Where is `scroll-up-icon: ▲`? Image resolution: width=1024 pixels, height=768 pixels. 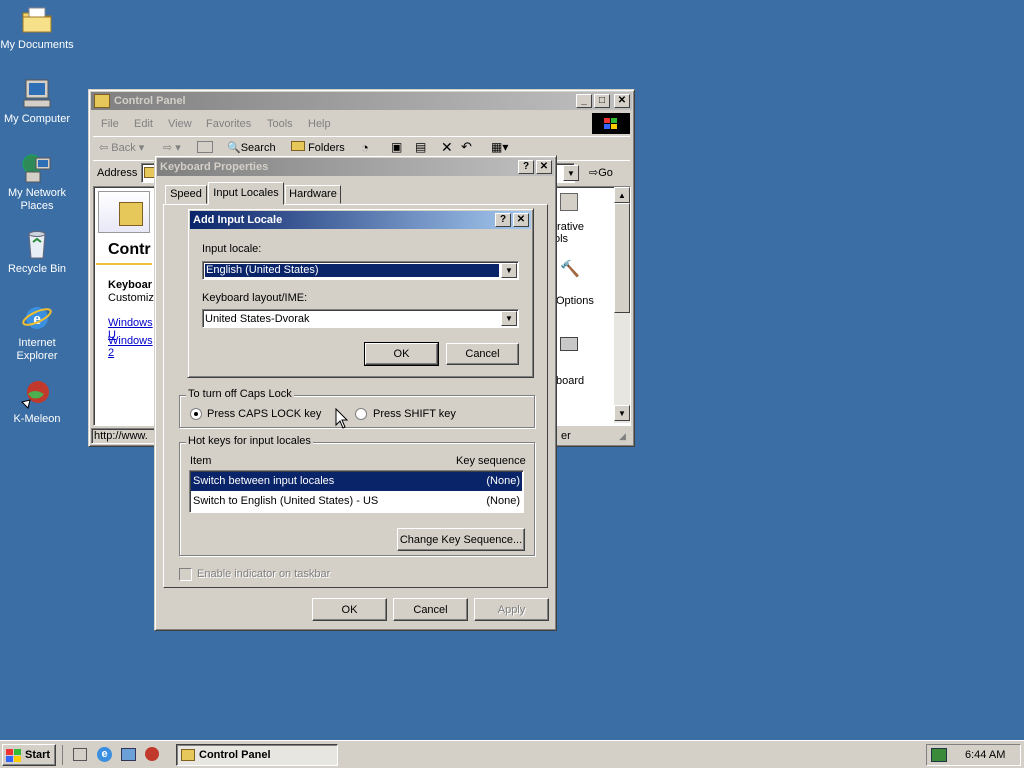
scroll-up-icon: ▲ is located at coordinates (622, 195).